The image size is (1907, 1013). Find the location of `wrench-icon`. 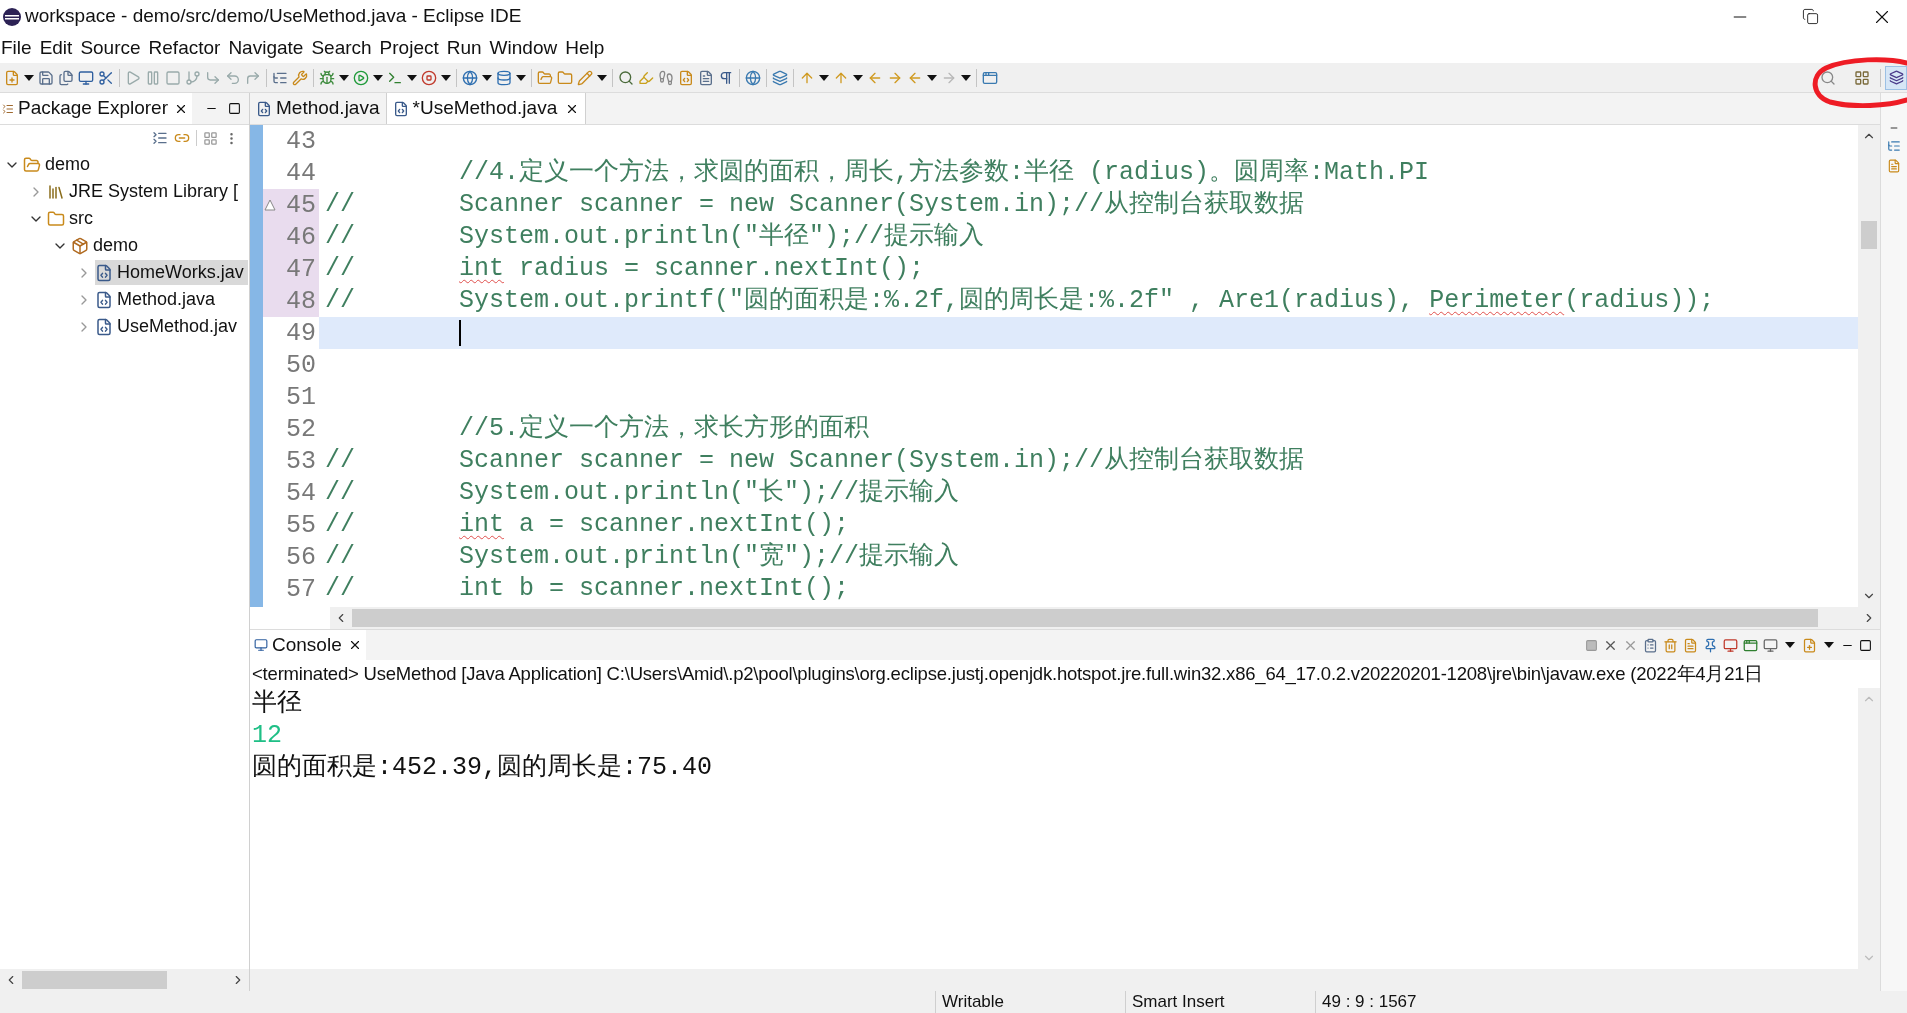

wrench-icon is located at coordinates (300, 77).